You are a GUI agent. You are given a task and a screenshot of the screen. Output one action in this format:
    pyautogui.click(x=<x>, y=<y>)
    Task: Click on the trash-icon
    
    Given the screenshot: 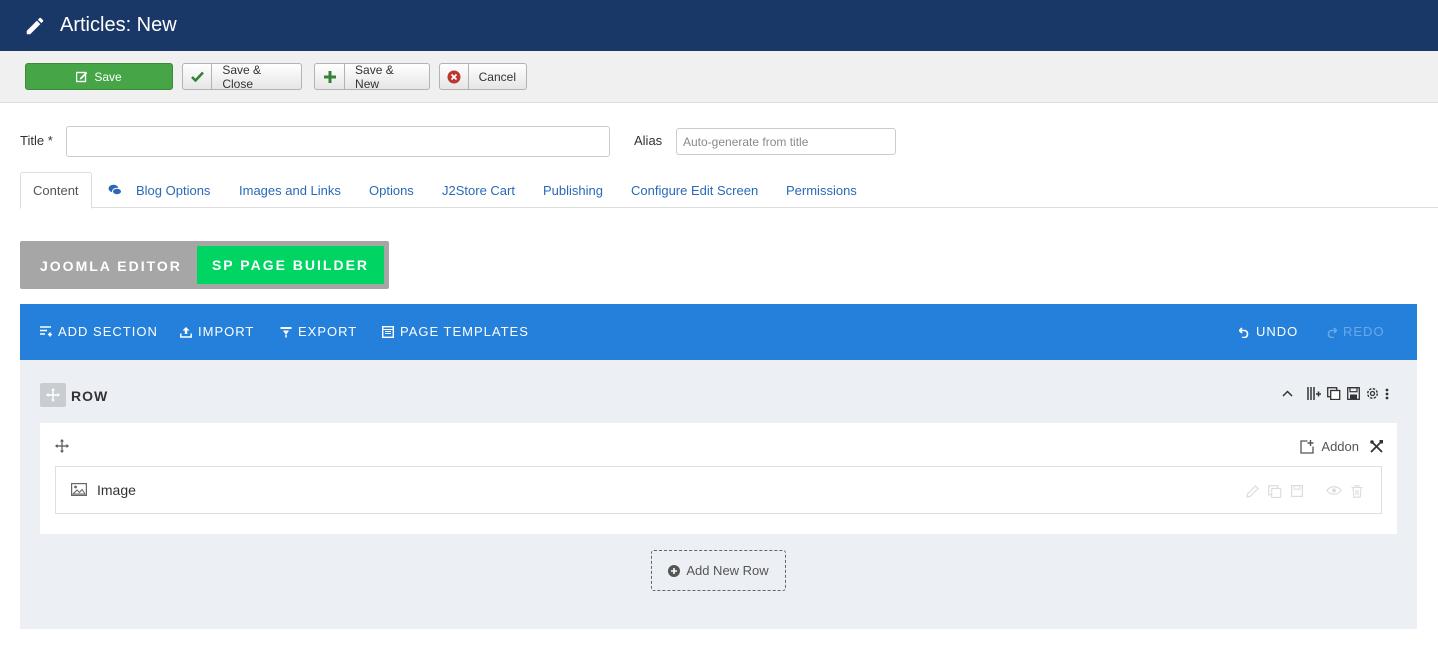 What is the action you would take?
    pyautogui.click(x=1357, y=491)
    